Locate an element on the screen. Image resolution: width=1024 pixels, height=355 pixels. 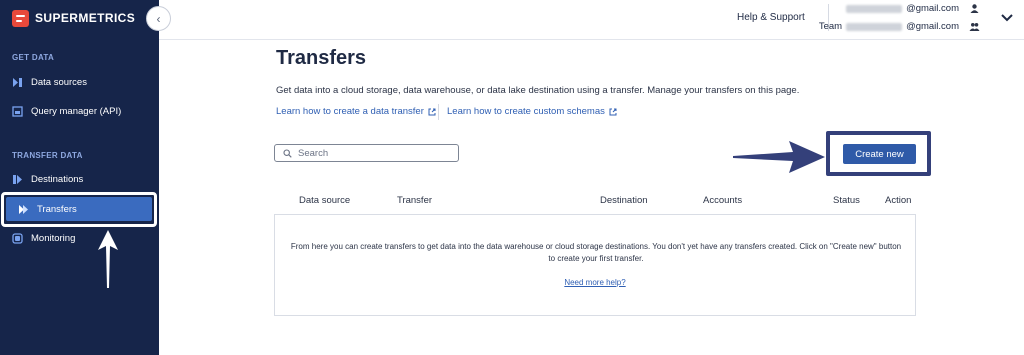
section-label-transfer-data: TRANSFER DATA is located at coordinates (47, 155).